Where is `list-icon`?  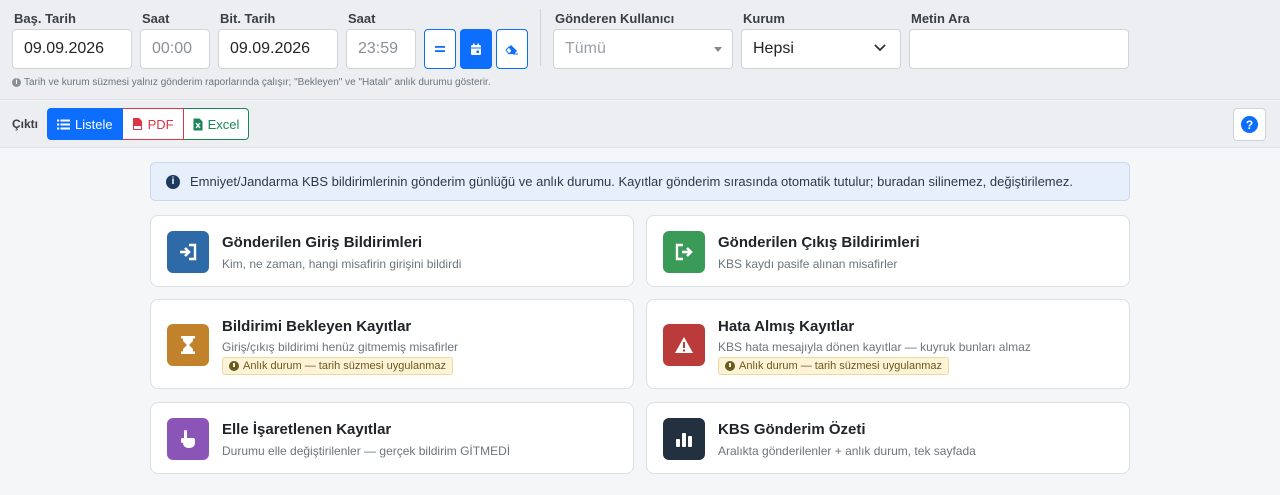 list-icon is located at coordinates (63, 124).